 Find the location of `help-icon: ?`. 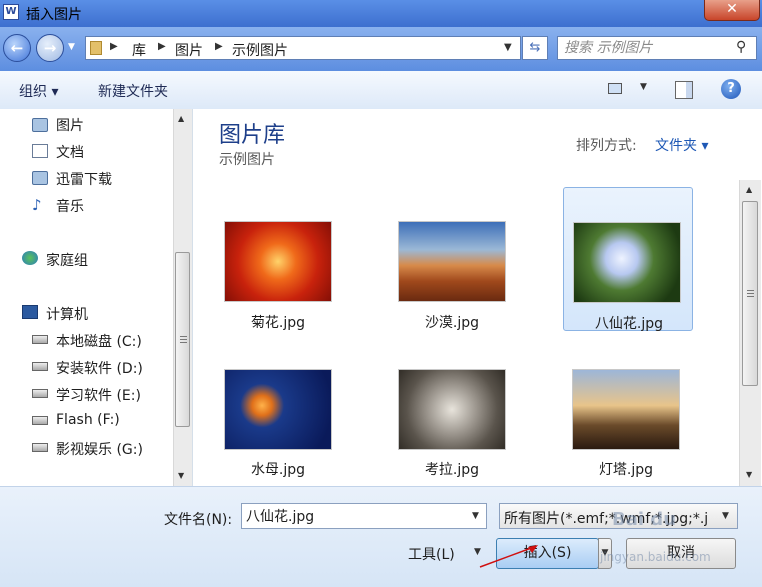

help-icon: ? is located at coordinates (731, 89).